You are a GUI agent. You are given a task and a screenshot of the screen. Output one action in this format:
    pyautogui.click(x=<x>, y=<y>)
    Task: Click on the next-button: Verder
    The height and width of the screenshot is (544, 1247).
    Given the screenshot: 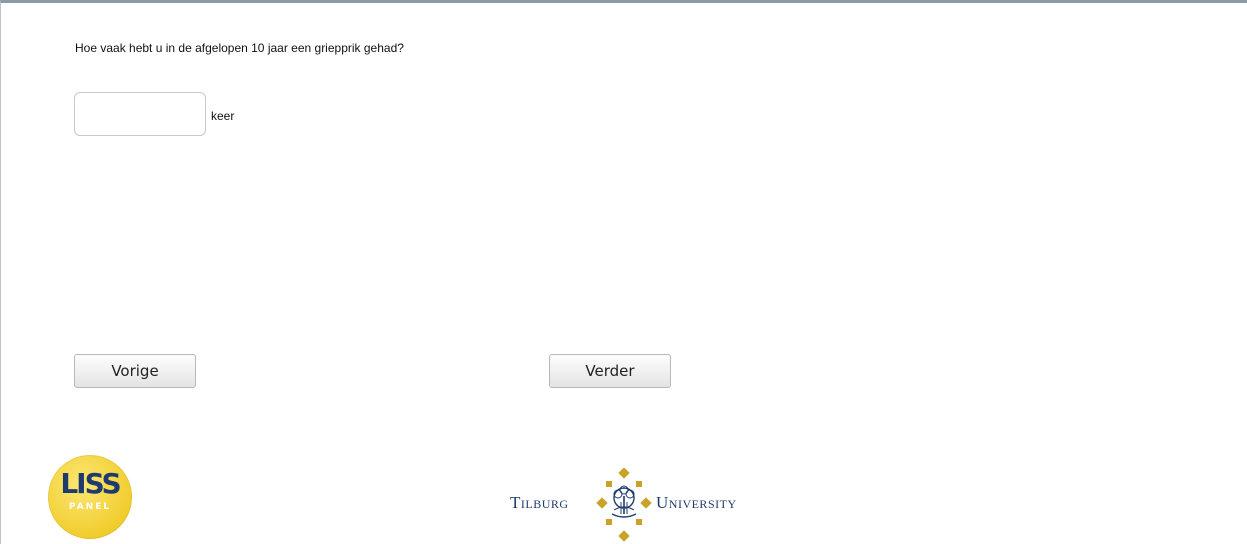 What is the action you would take?
    pyautogui.click(x=610, y=371)
    